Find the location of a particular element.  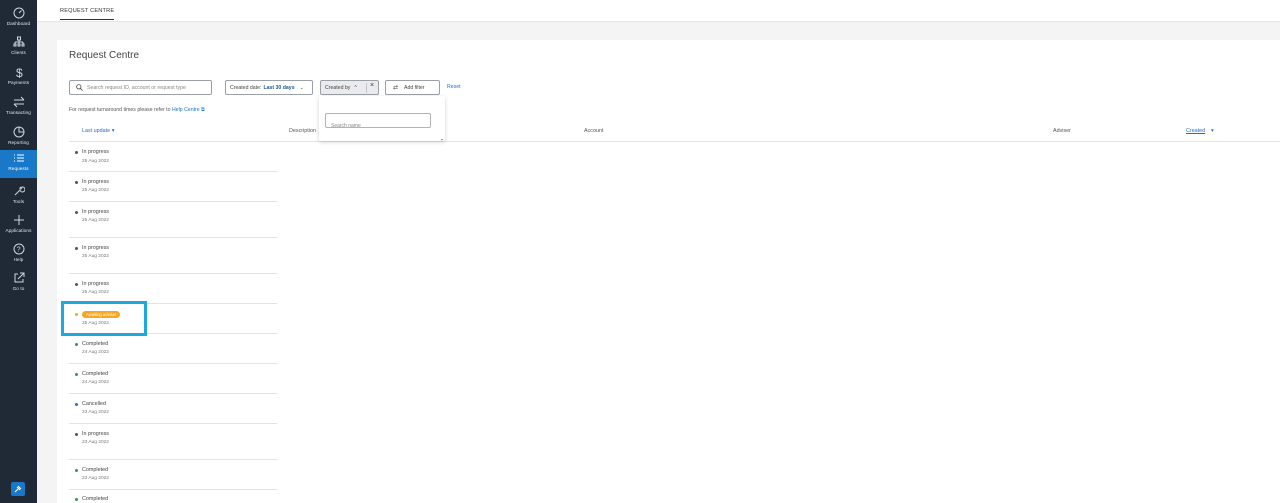

table-row: Cancelled 23 Aug 2022 is located at coordinates (173, 409).